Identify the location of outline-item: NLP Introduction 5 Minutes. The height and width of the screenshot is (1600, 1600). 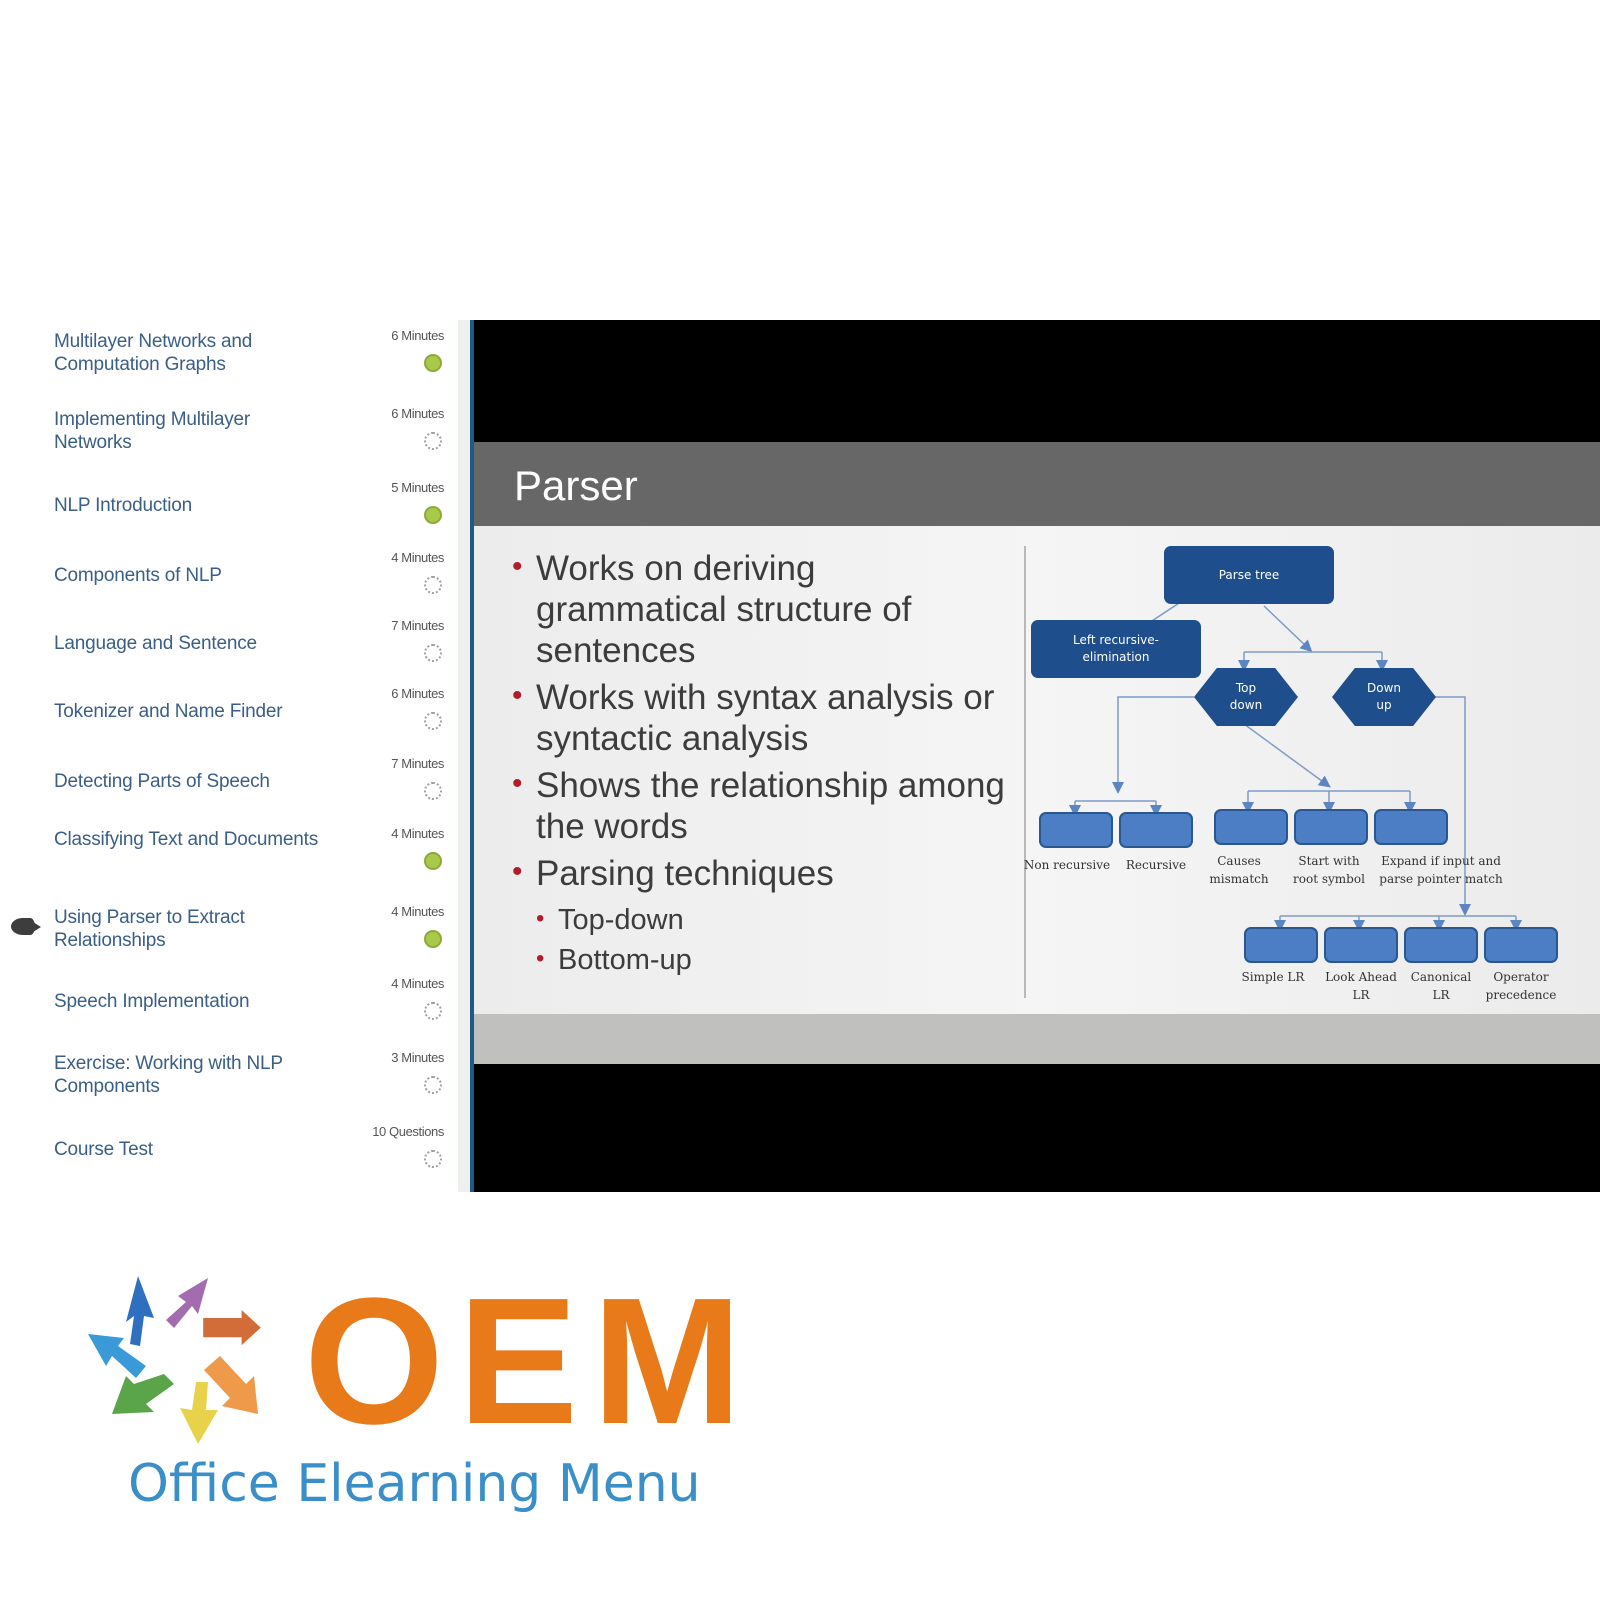
(225, 515).